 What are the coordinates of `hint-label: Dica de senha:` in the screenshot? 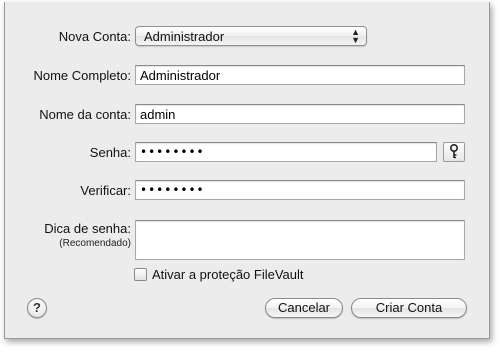 It's located at (87, 228).